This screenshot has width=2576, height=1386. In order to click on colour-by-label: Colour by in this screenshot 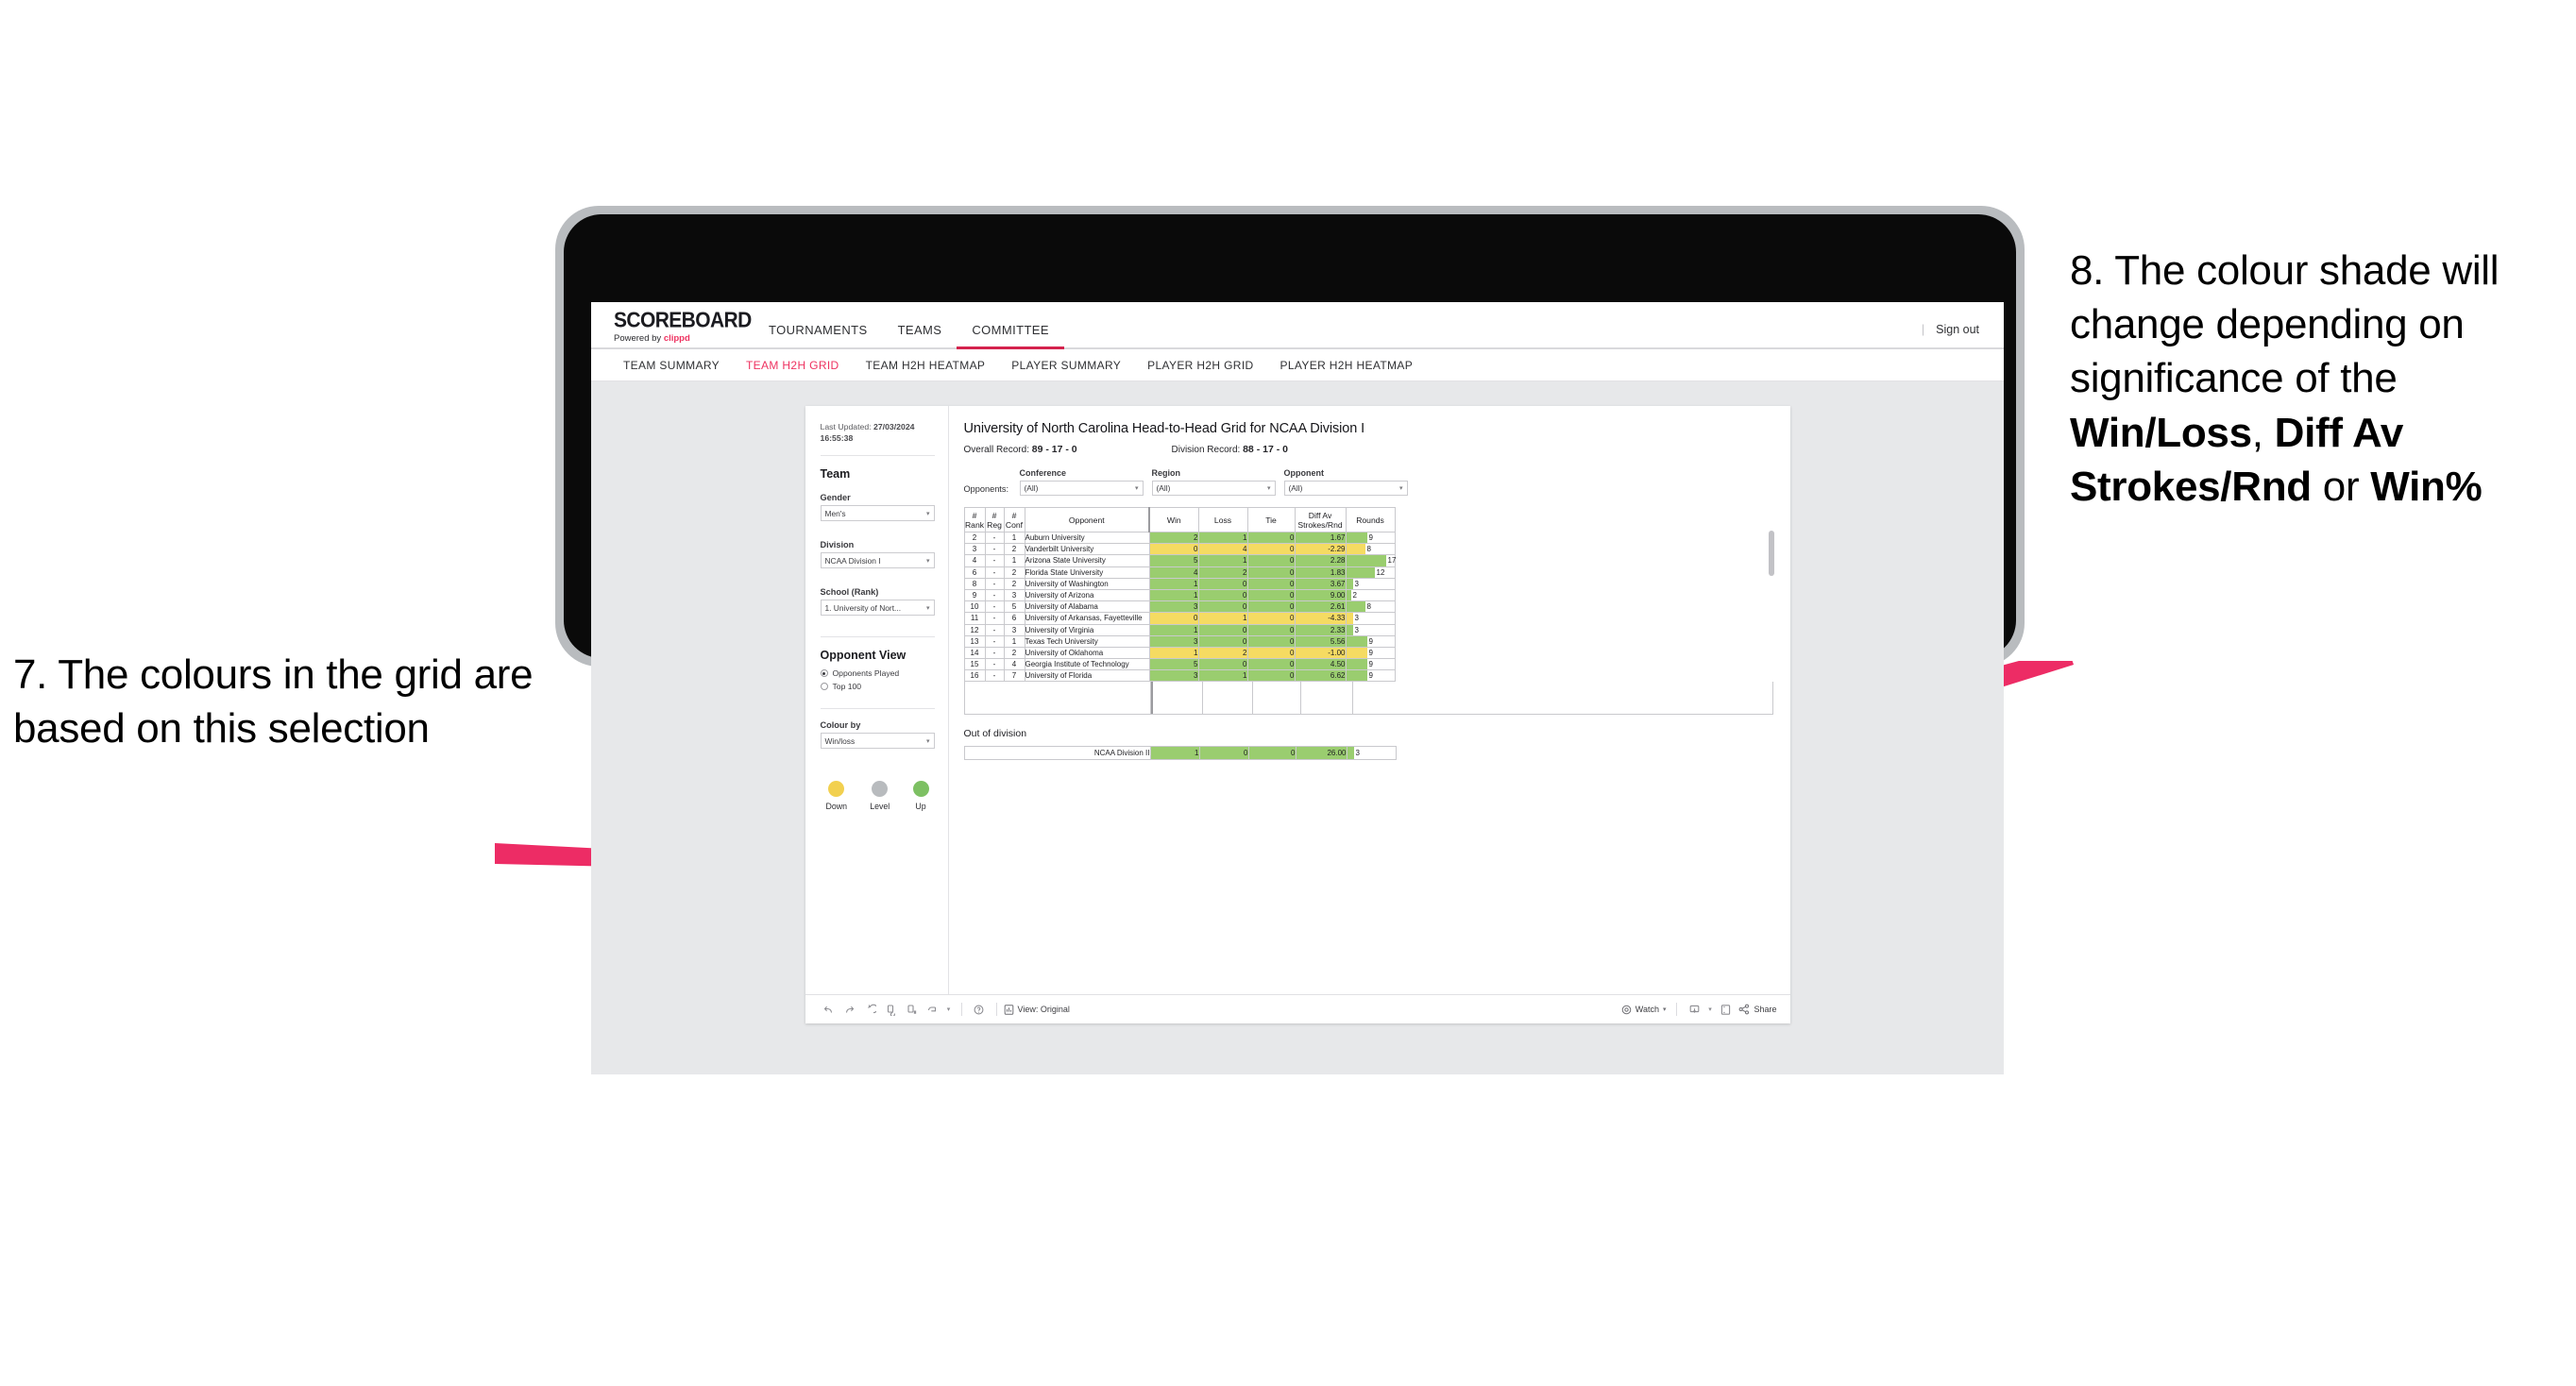, I will do `click(840, 725)`.